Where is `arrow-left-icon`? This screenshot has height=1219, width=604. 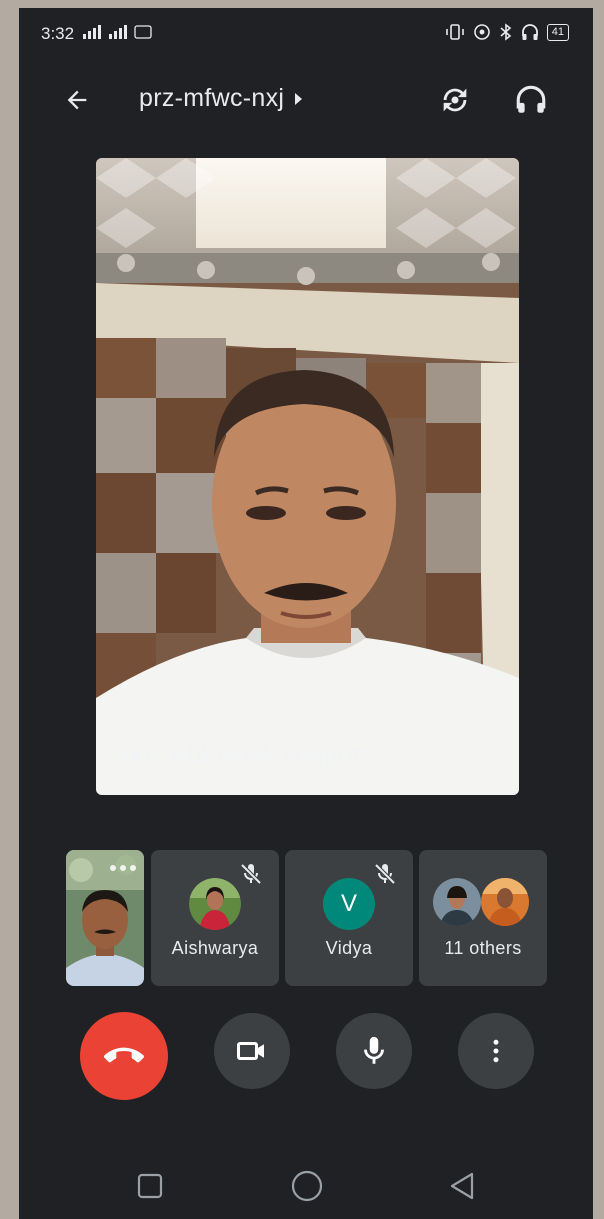
arrow-left-icon is located at coordinates (77, 100).